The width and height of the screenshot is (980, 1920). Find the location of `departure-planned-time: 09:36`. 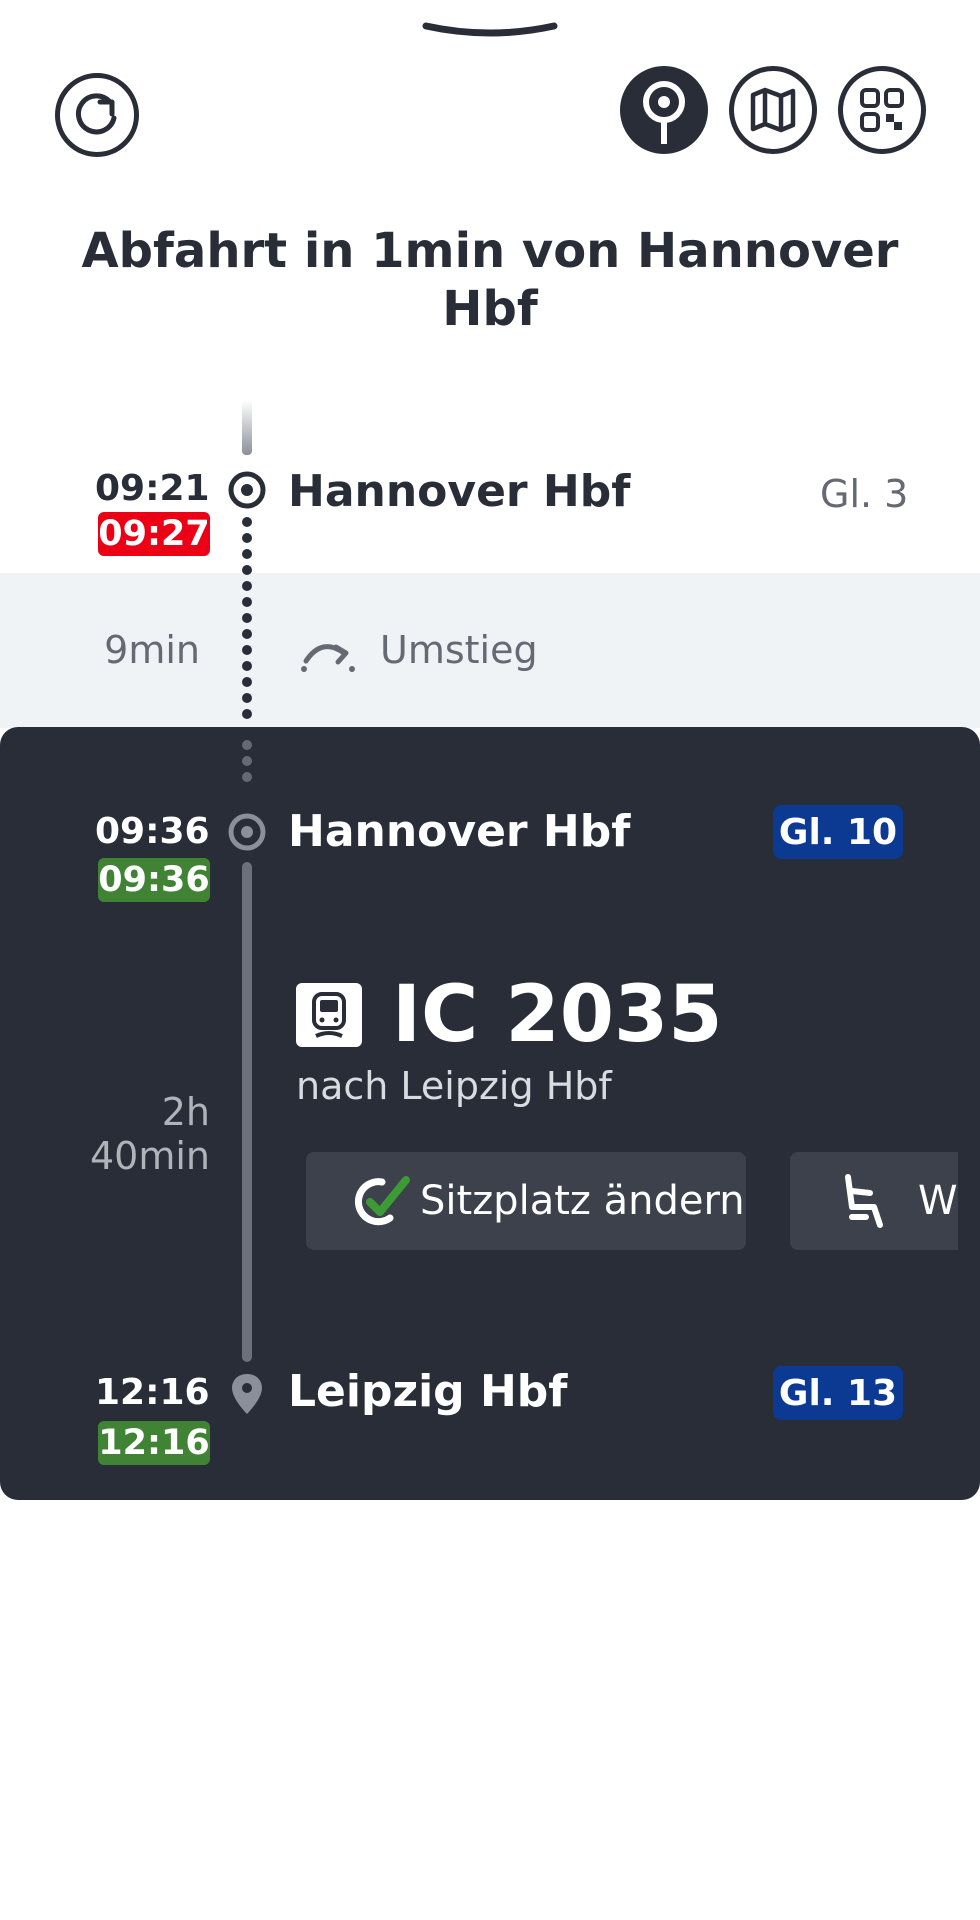

departure-planned-time: 09:36 is located at coordinates (152, 831).